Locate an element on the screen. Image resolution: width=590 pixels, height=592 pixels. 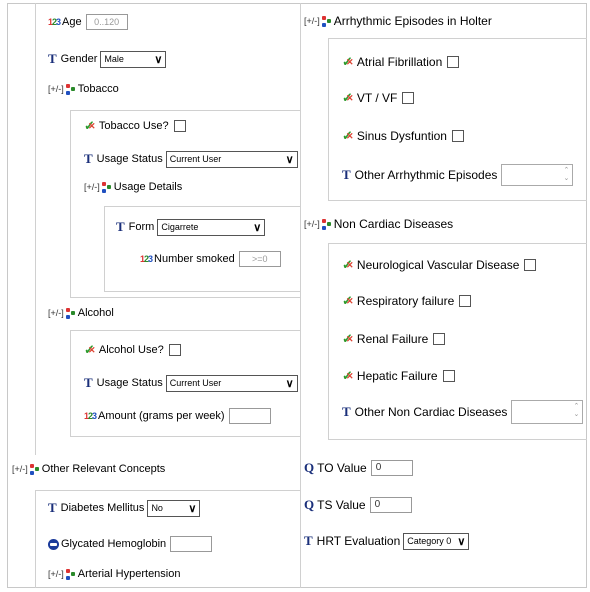
gender-row: T Gender Male ∨ is located at coordinates (107, 59).